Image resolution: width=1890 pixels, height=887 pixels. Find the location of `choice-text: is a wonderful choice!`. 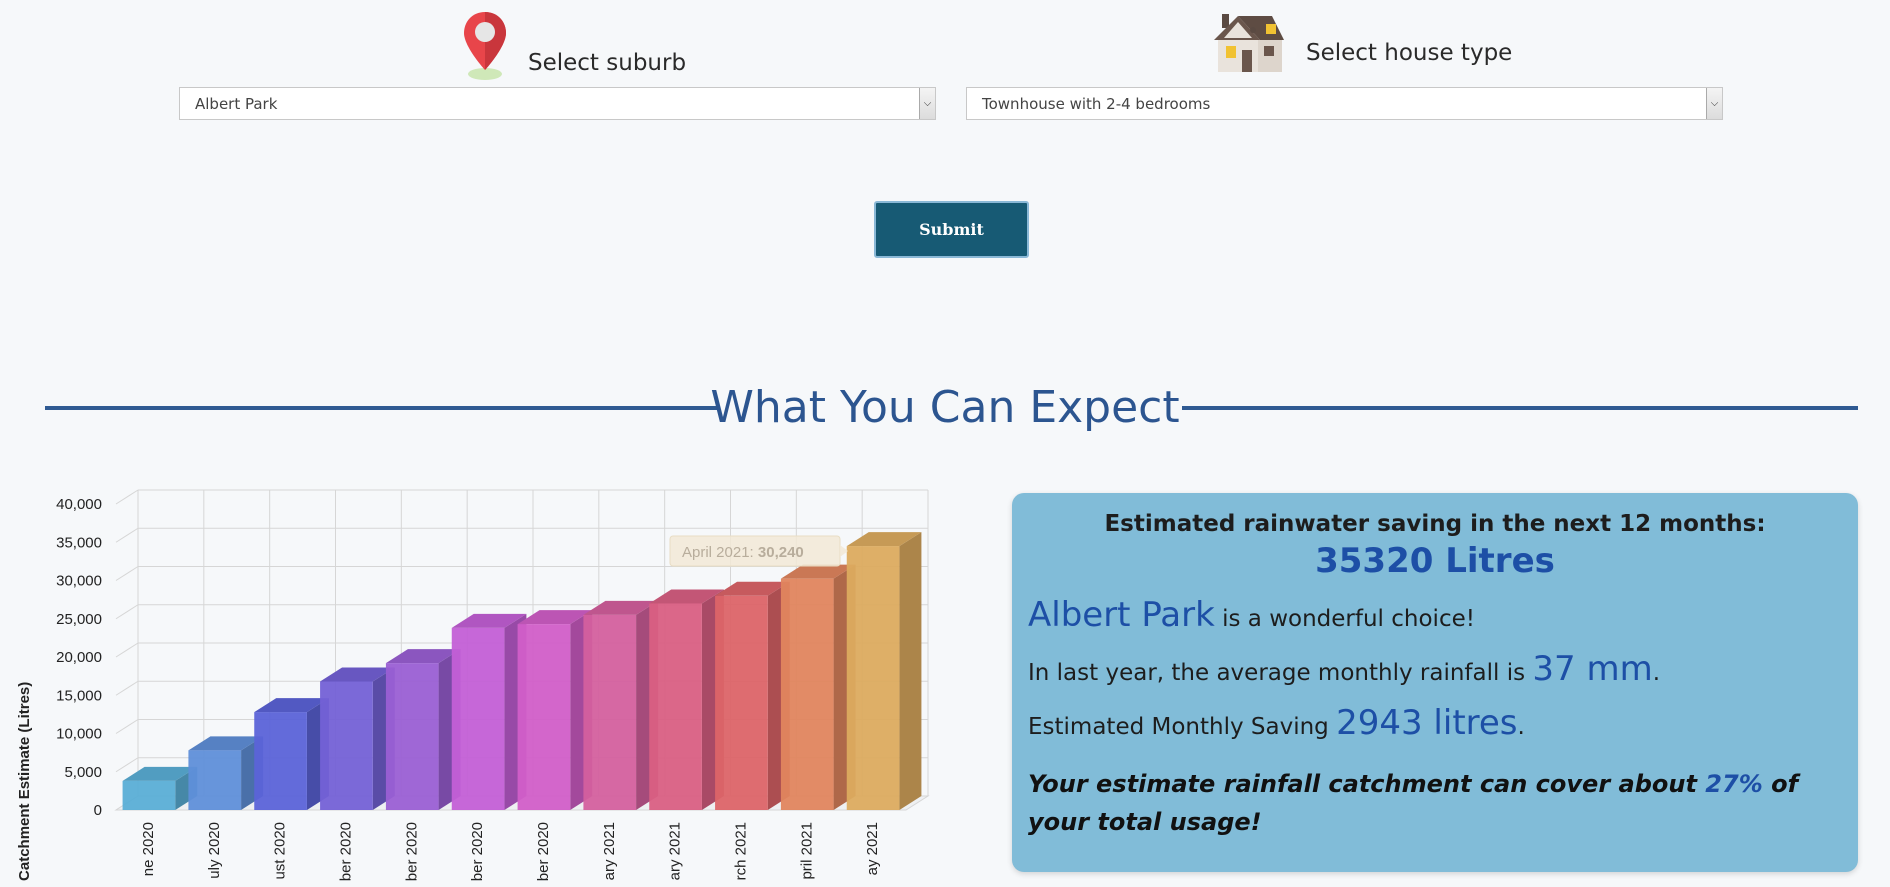

choice-text: is a wonderful choice! is located at coordinates (1344, 619).